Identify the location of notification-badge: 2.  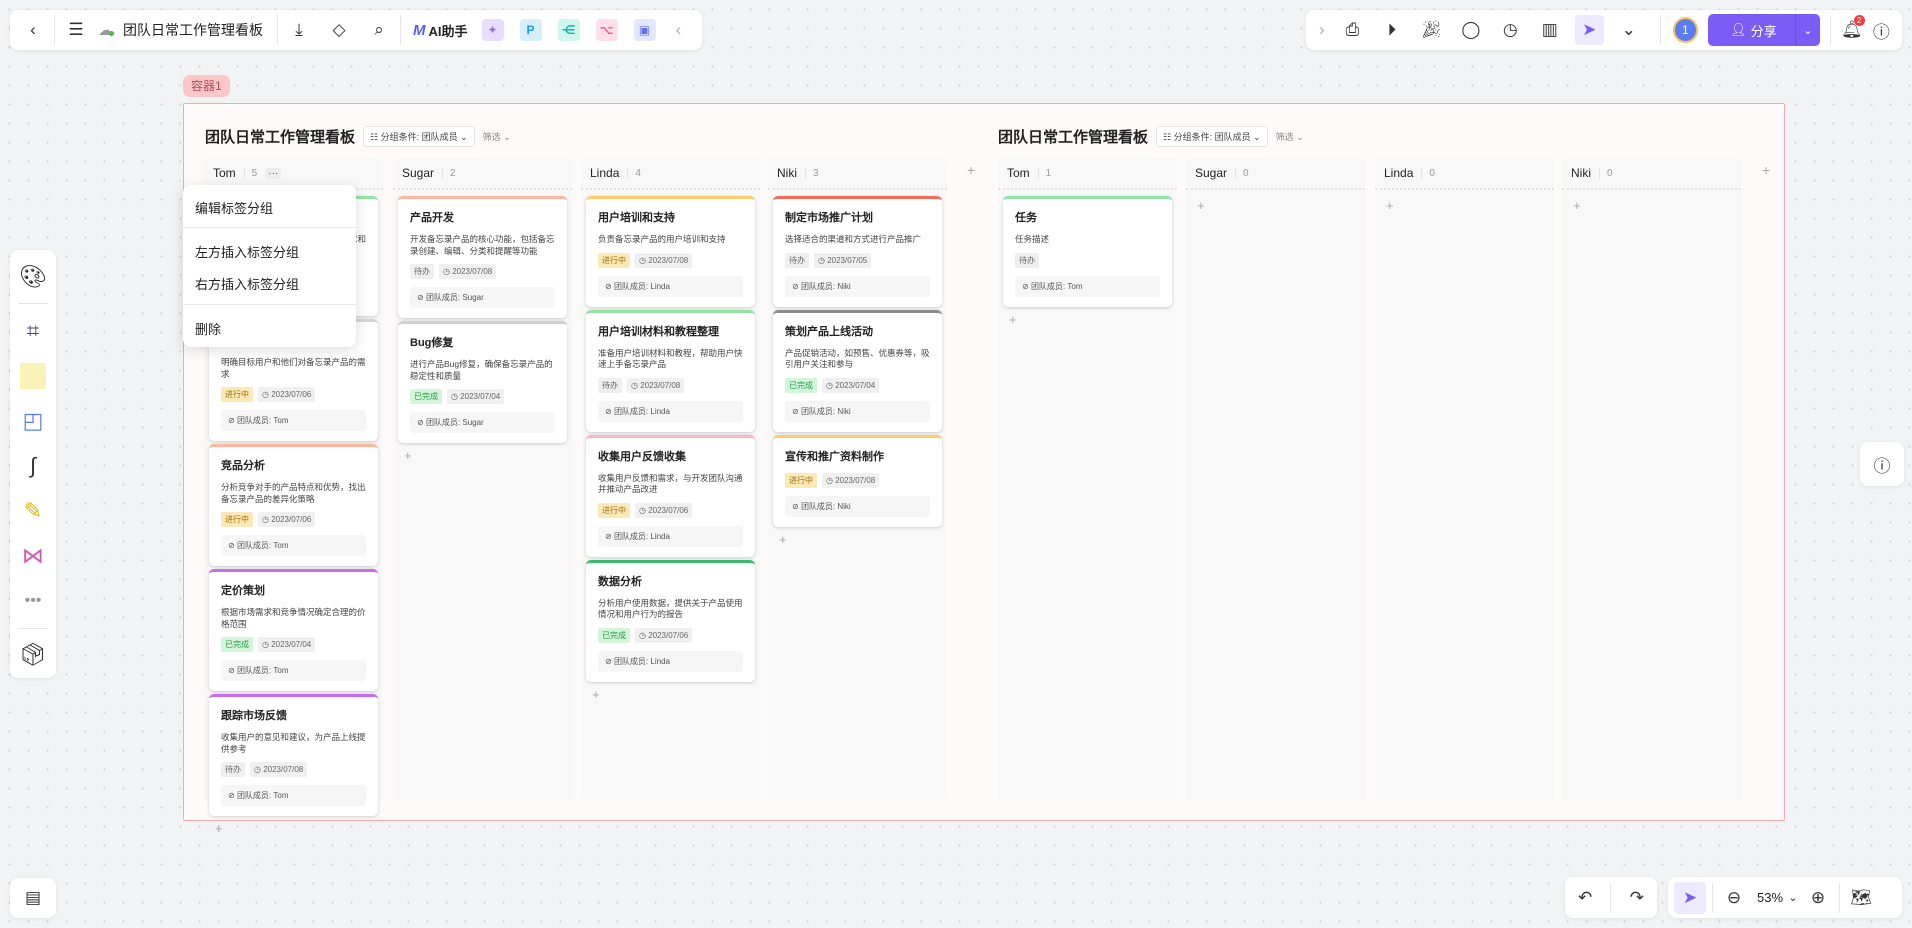
(1859, 20).